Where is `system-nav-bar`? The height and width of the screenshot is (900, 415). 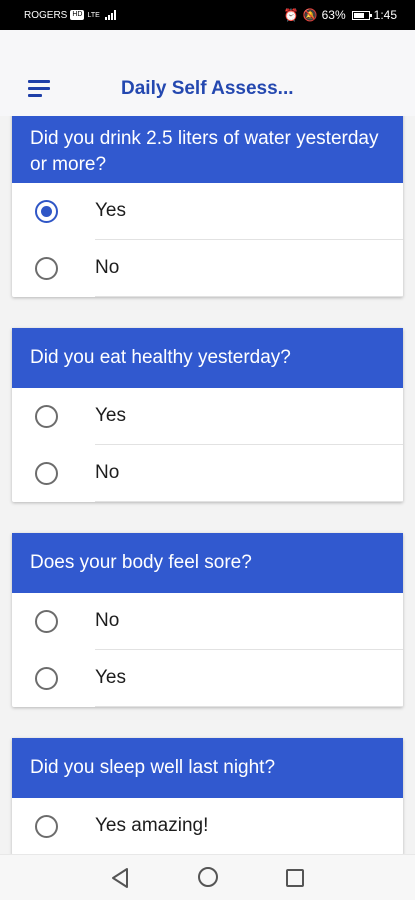
system-nav-bar is located at coordinates (207, 877).